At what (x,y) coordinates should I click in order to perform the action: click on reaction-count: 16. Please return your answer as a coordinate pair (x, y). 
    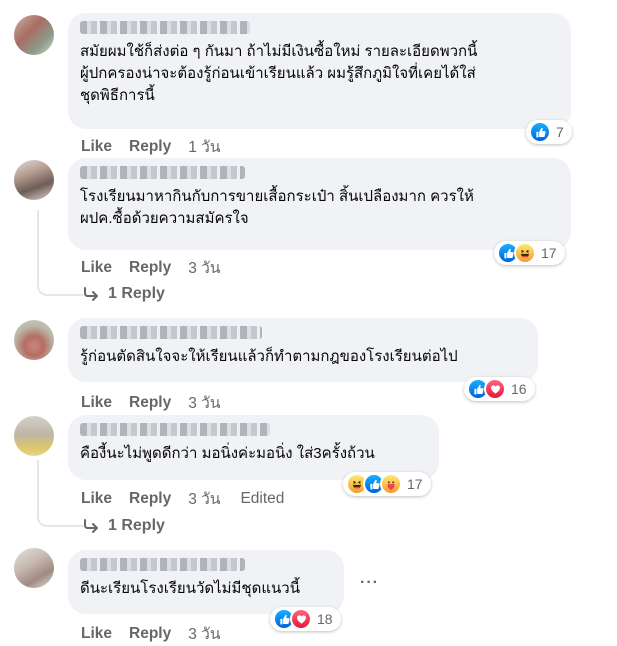
    Looking at the image, I should click on (519, 389).